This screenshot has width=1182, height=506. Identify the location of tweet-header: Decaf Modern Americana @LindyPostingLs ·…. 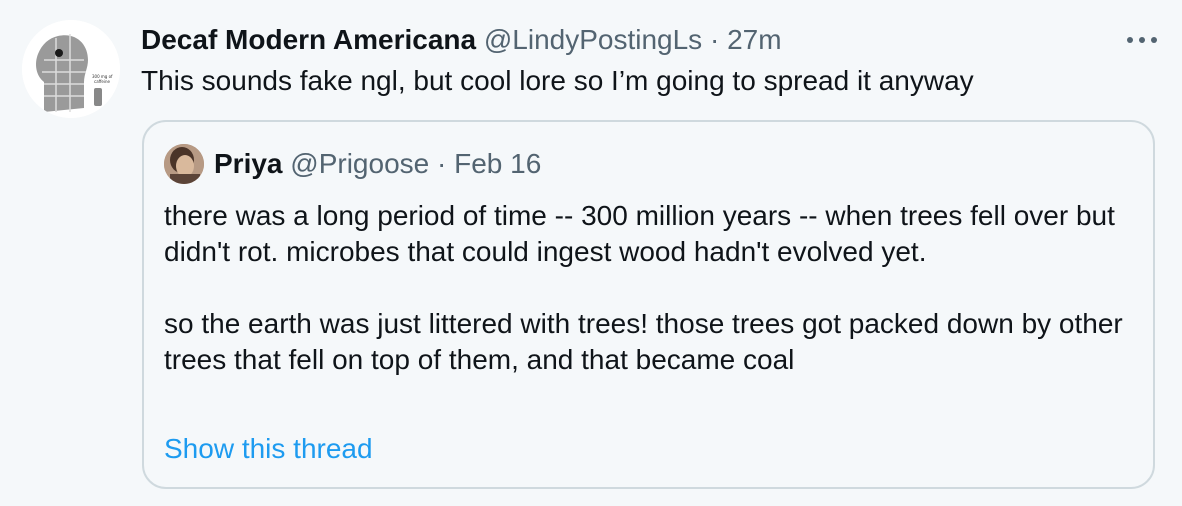
(461, 40).